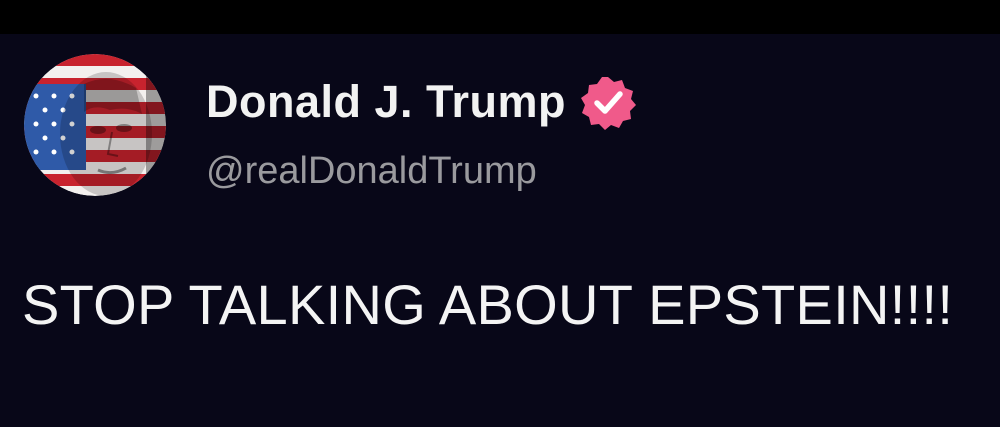 The width and height of the screenshot is (1000, 427). Describe the element at coordinates (386, 102) in the screenshot. I see `display-name: Donald J. Trump` at that location.